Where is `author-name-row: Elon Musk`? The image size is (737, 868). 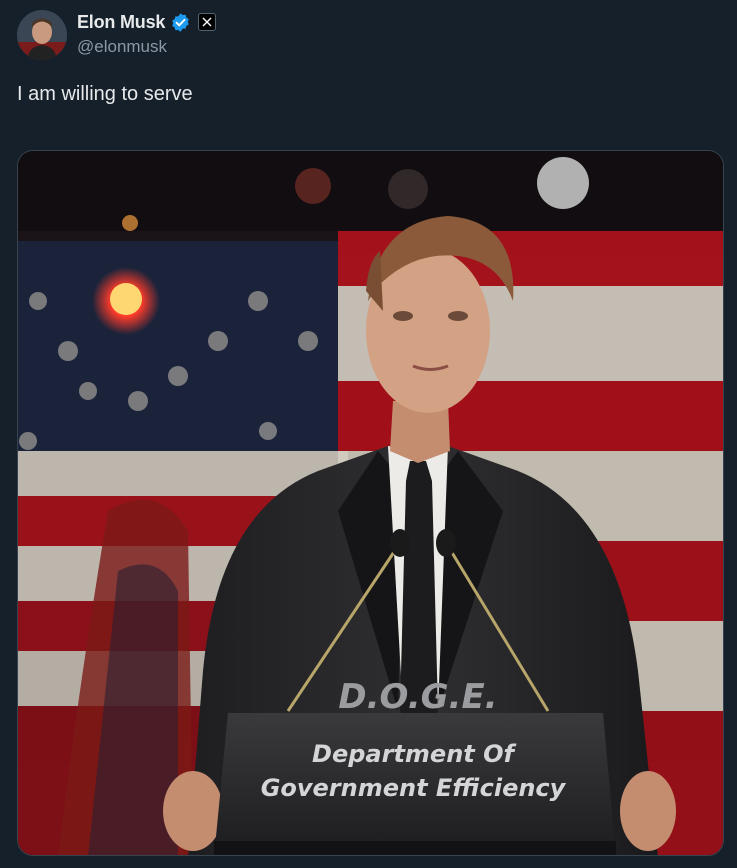
author-name-row: Elon Musk is located at coordinates (147, 22).